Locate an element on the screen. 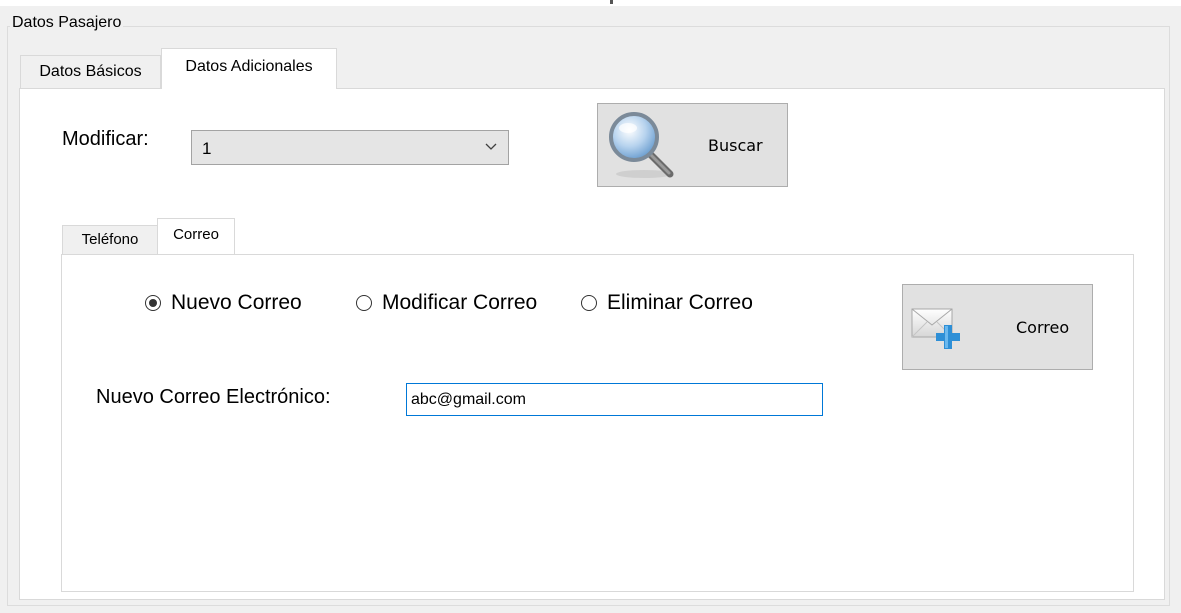 This screenshot has height=613, width=1181. email-button-label: Correo is located at coordinates (1043, 327).